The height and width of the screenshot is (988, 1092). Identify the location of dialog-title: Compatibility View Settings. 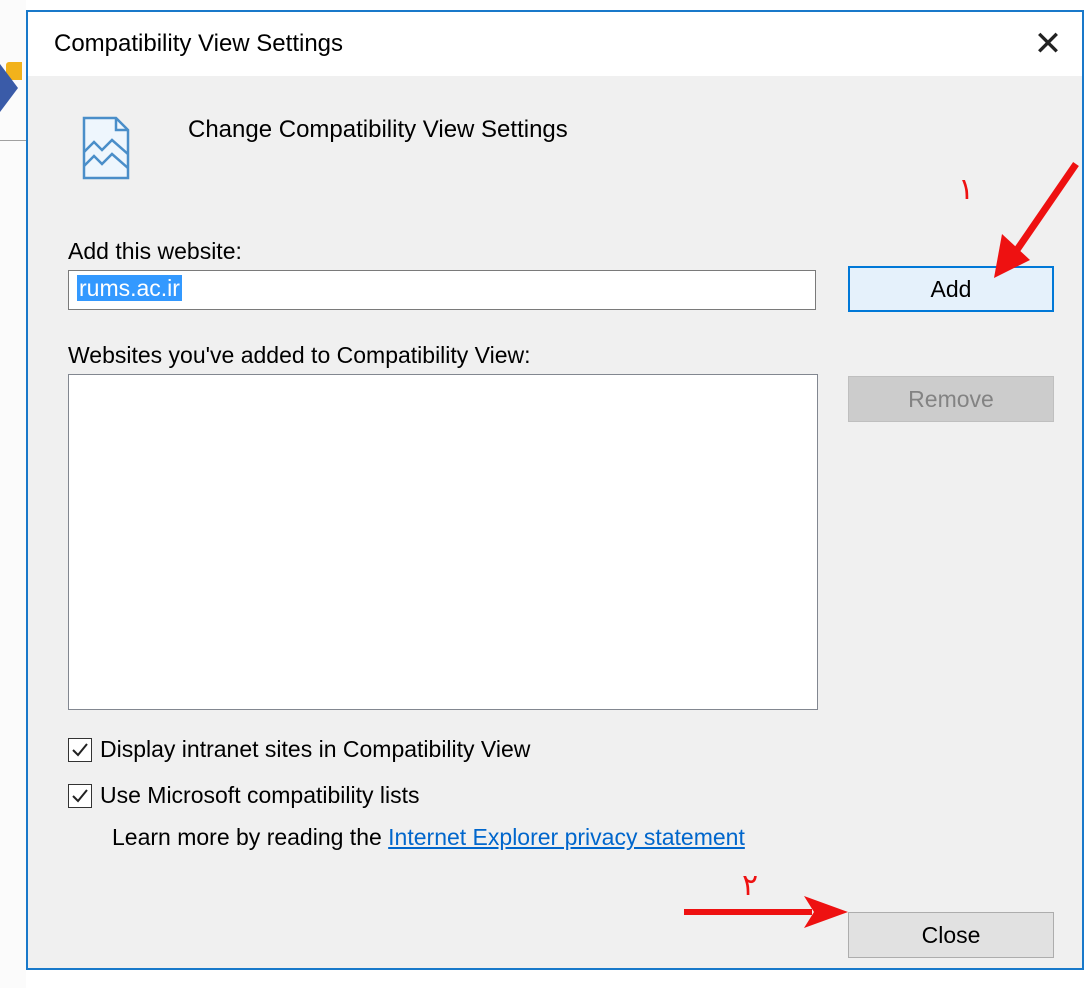
(199, 43).